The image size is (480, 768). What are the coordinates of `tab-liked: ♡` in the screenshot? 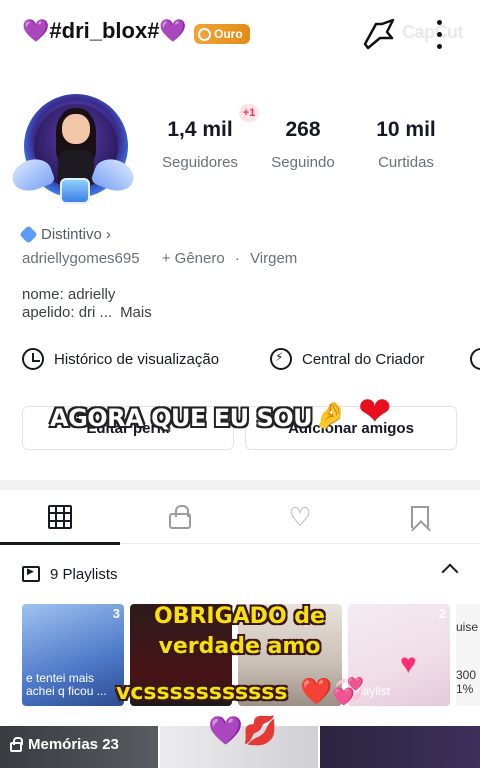 It's located at (300, 517).